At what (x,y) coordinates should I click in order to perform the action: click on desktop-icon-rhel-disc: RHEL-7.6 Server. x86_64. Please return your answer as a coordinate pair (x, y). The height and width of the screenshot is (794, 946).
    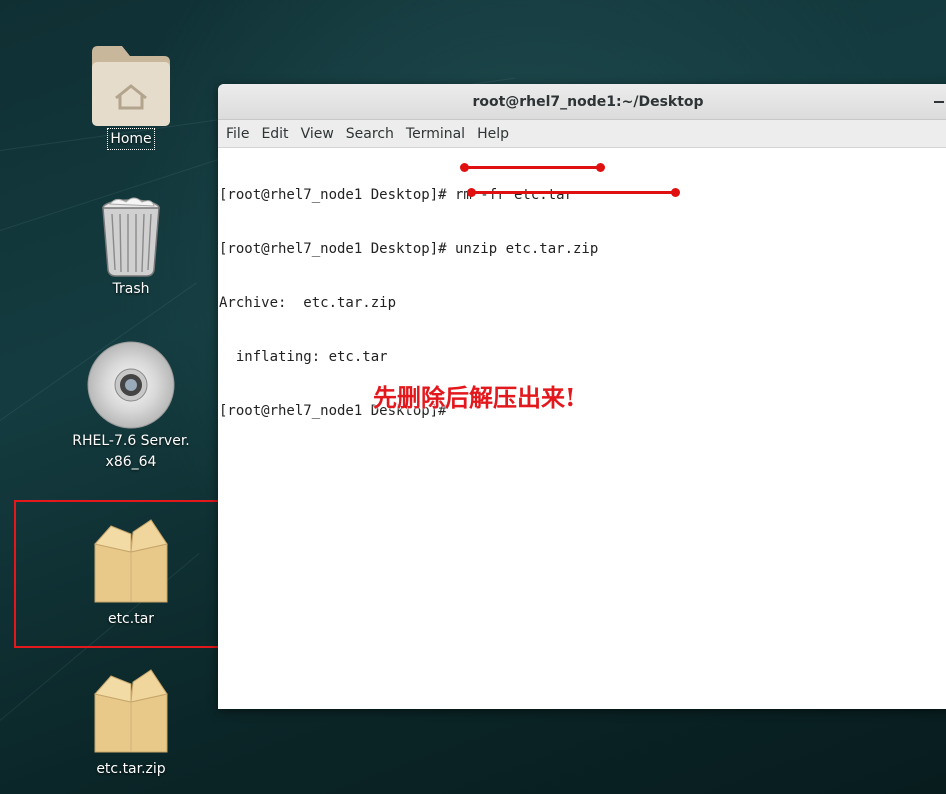
    Looking at the image, I should click on (131, 406).